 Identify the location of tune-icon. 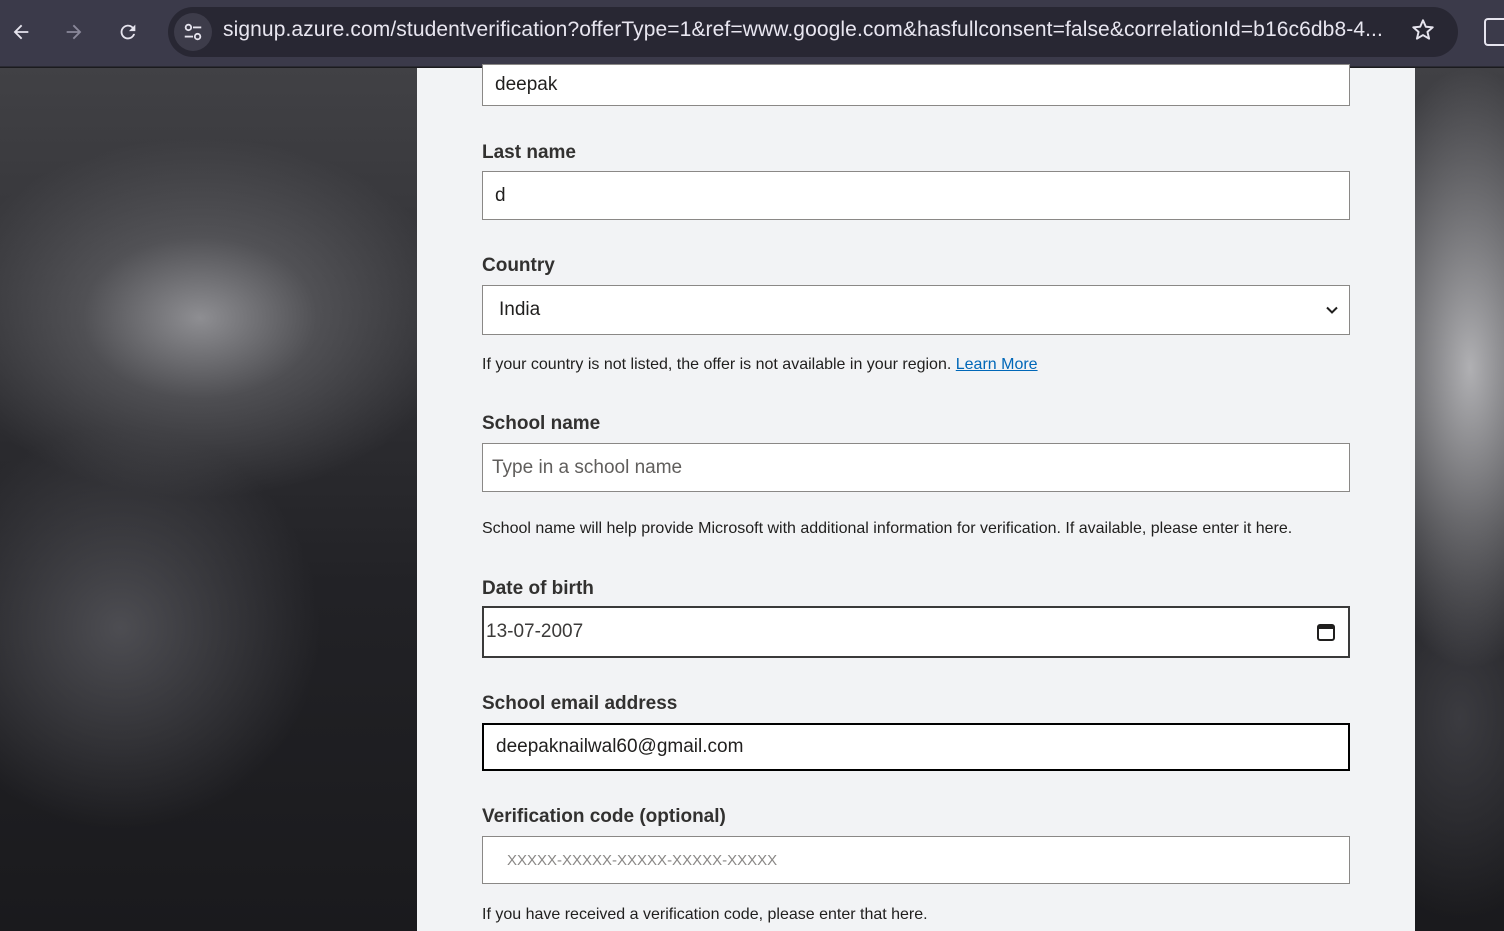
(193, 32).